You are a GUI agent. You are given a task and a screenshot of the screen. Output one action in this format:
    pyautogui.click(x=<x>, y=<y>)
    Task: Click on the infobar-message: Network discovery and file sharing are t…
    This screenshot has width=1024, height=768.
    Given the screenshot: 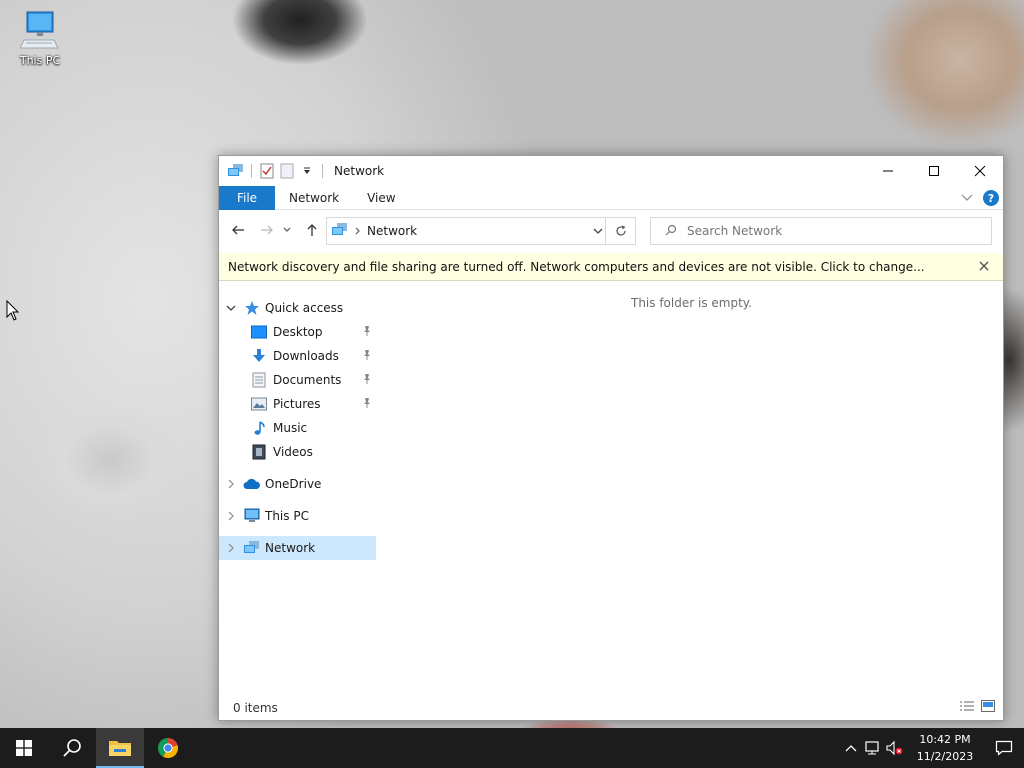 What is the action you would take?
    pyautogui.click(x=576, y=267)
    